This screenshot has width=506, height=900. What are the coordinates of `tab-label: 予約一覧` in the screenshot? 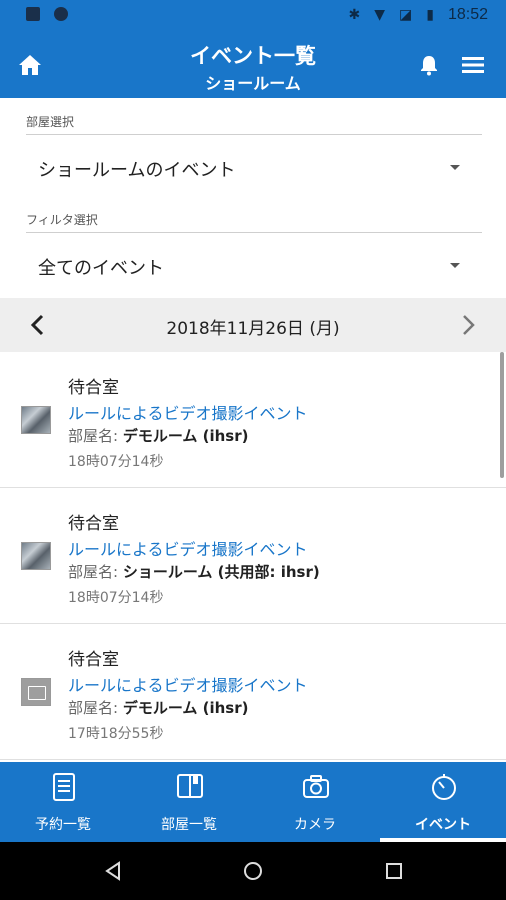 It's located at (63, 825).